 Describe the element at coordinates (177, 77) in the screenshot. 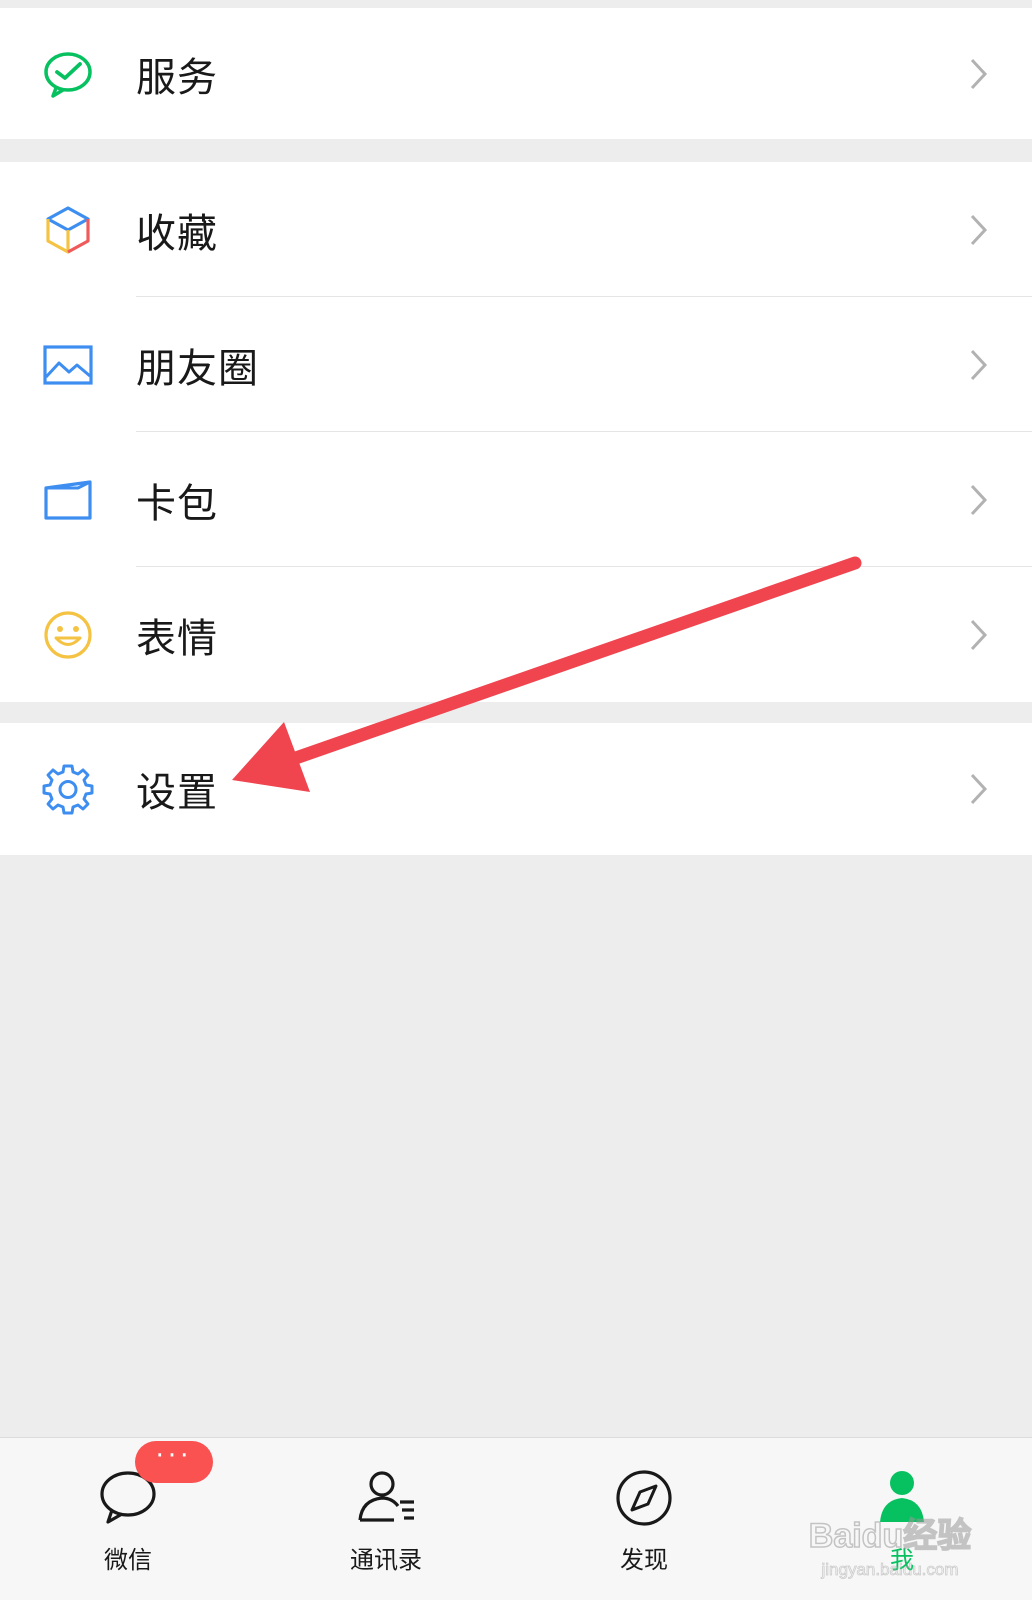

I see `menu-item-service-label: 服务` at that location.